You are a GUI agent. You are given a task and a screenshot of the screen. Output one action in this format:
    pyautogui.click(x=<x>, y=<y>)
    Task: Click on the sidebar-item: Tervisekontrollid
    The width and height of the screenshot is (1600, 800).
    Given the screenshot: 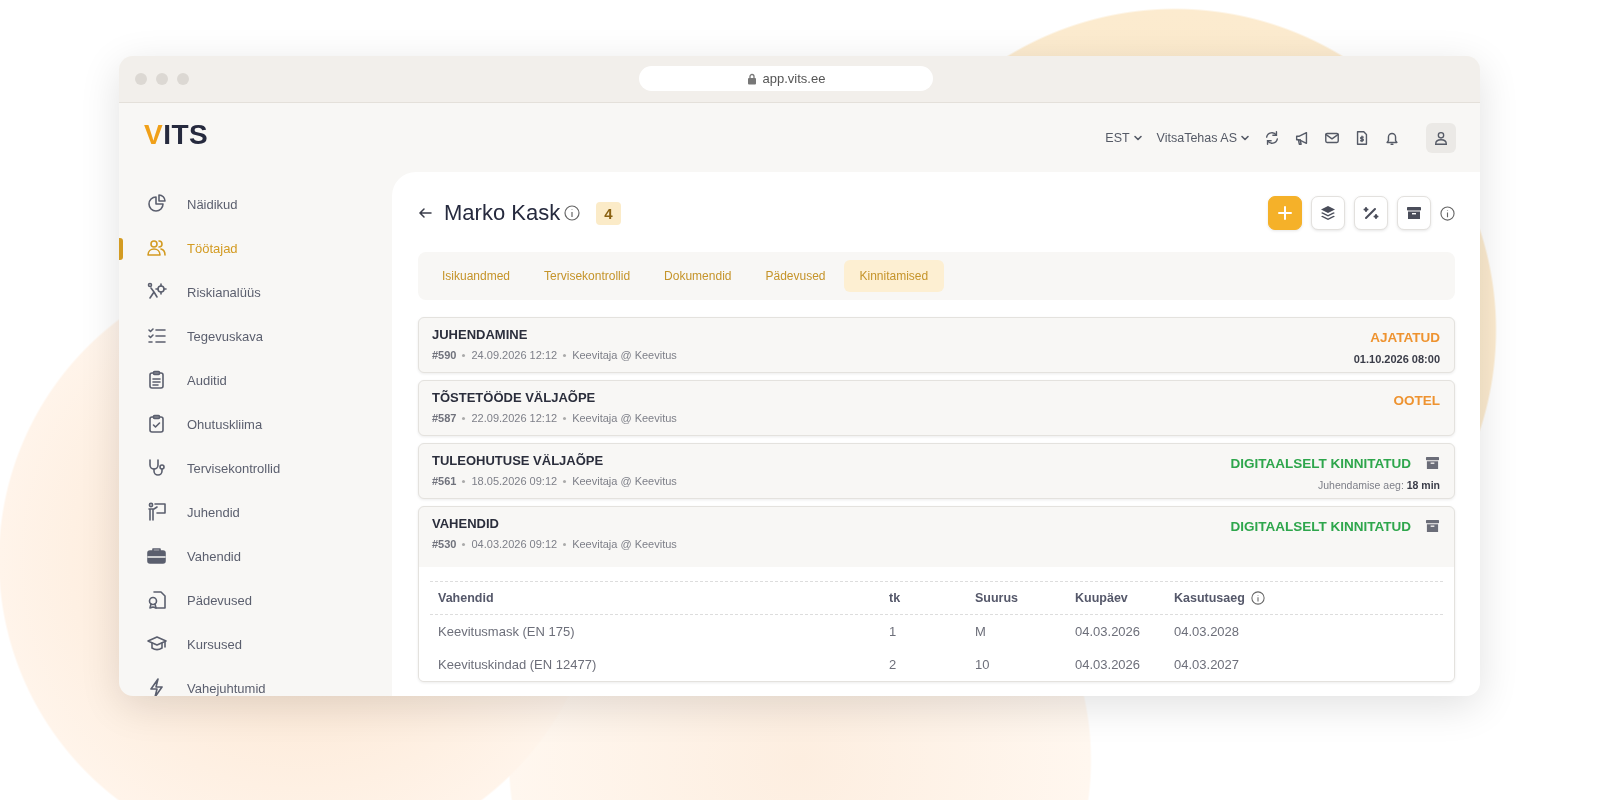 What is the action you would take?
    pyautogui.click(x=255, y=468)
    